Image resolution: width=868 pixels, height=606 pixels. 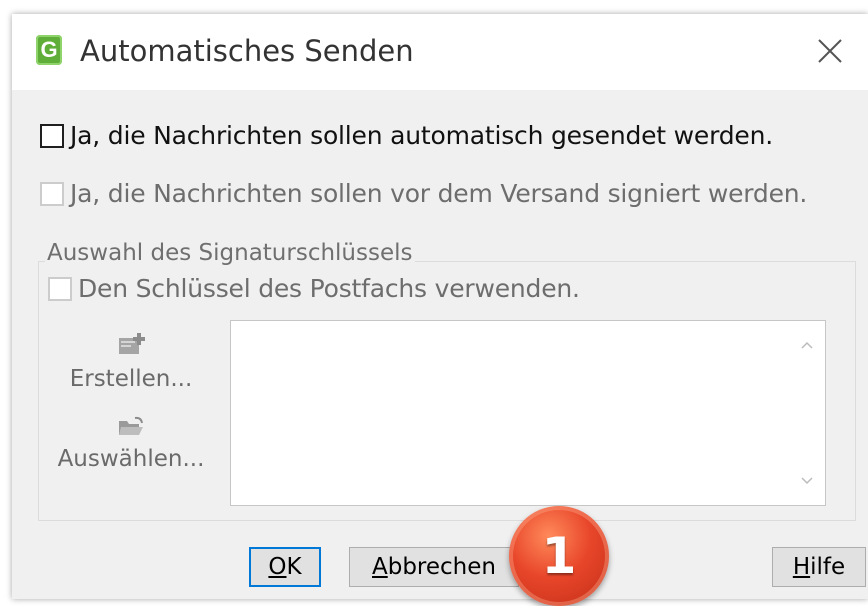 I want to click on help-label: ilfe, so click(x=828, y=567).